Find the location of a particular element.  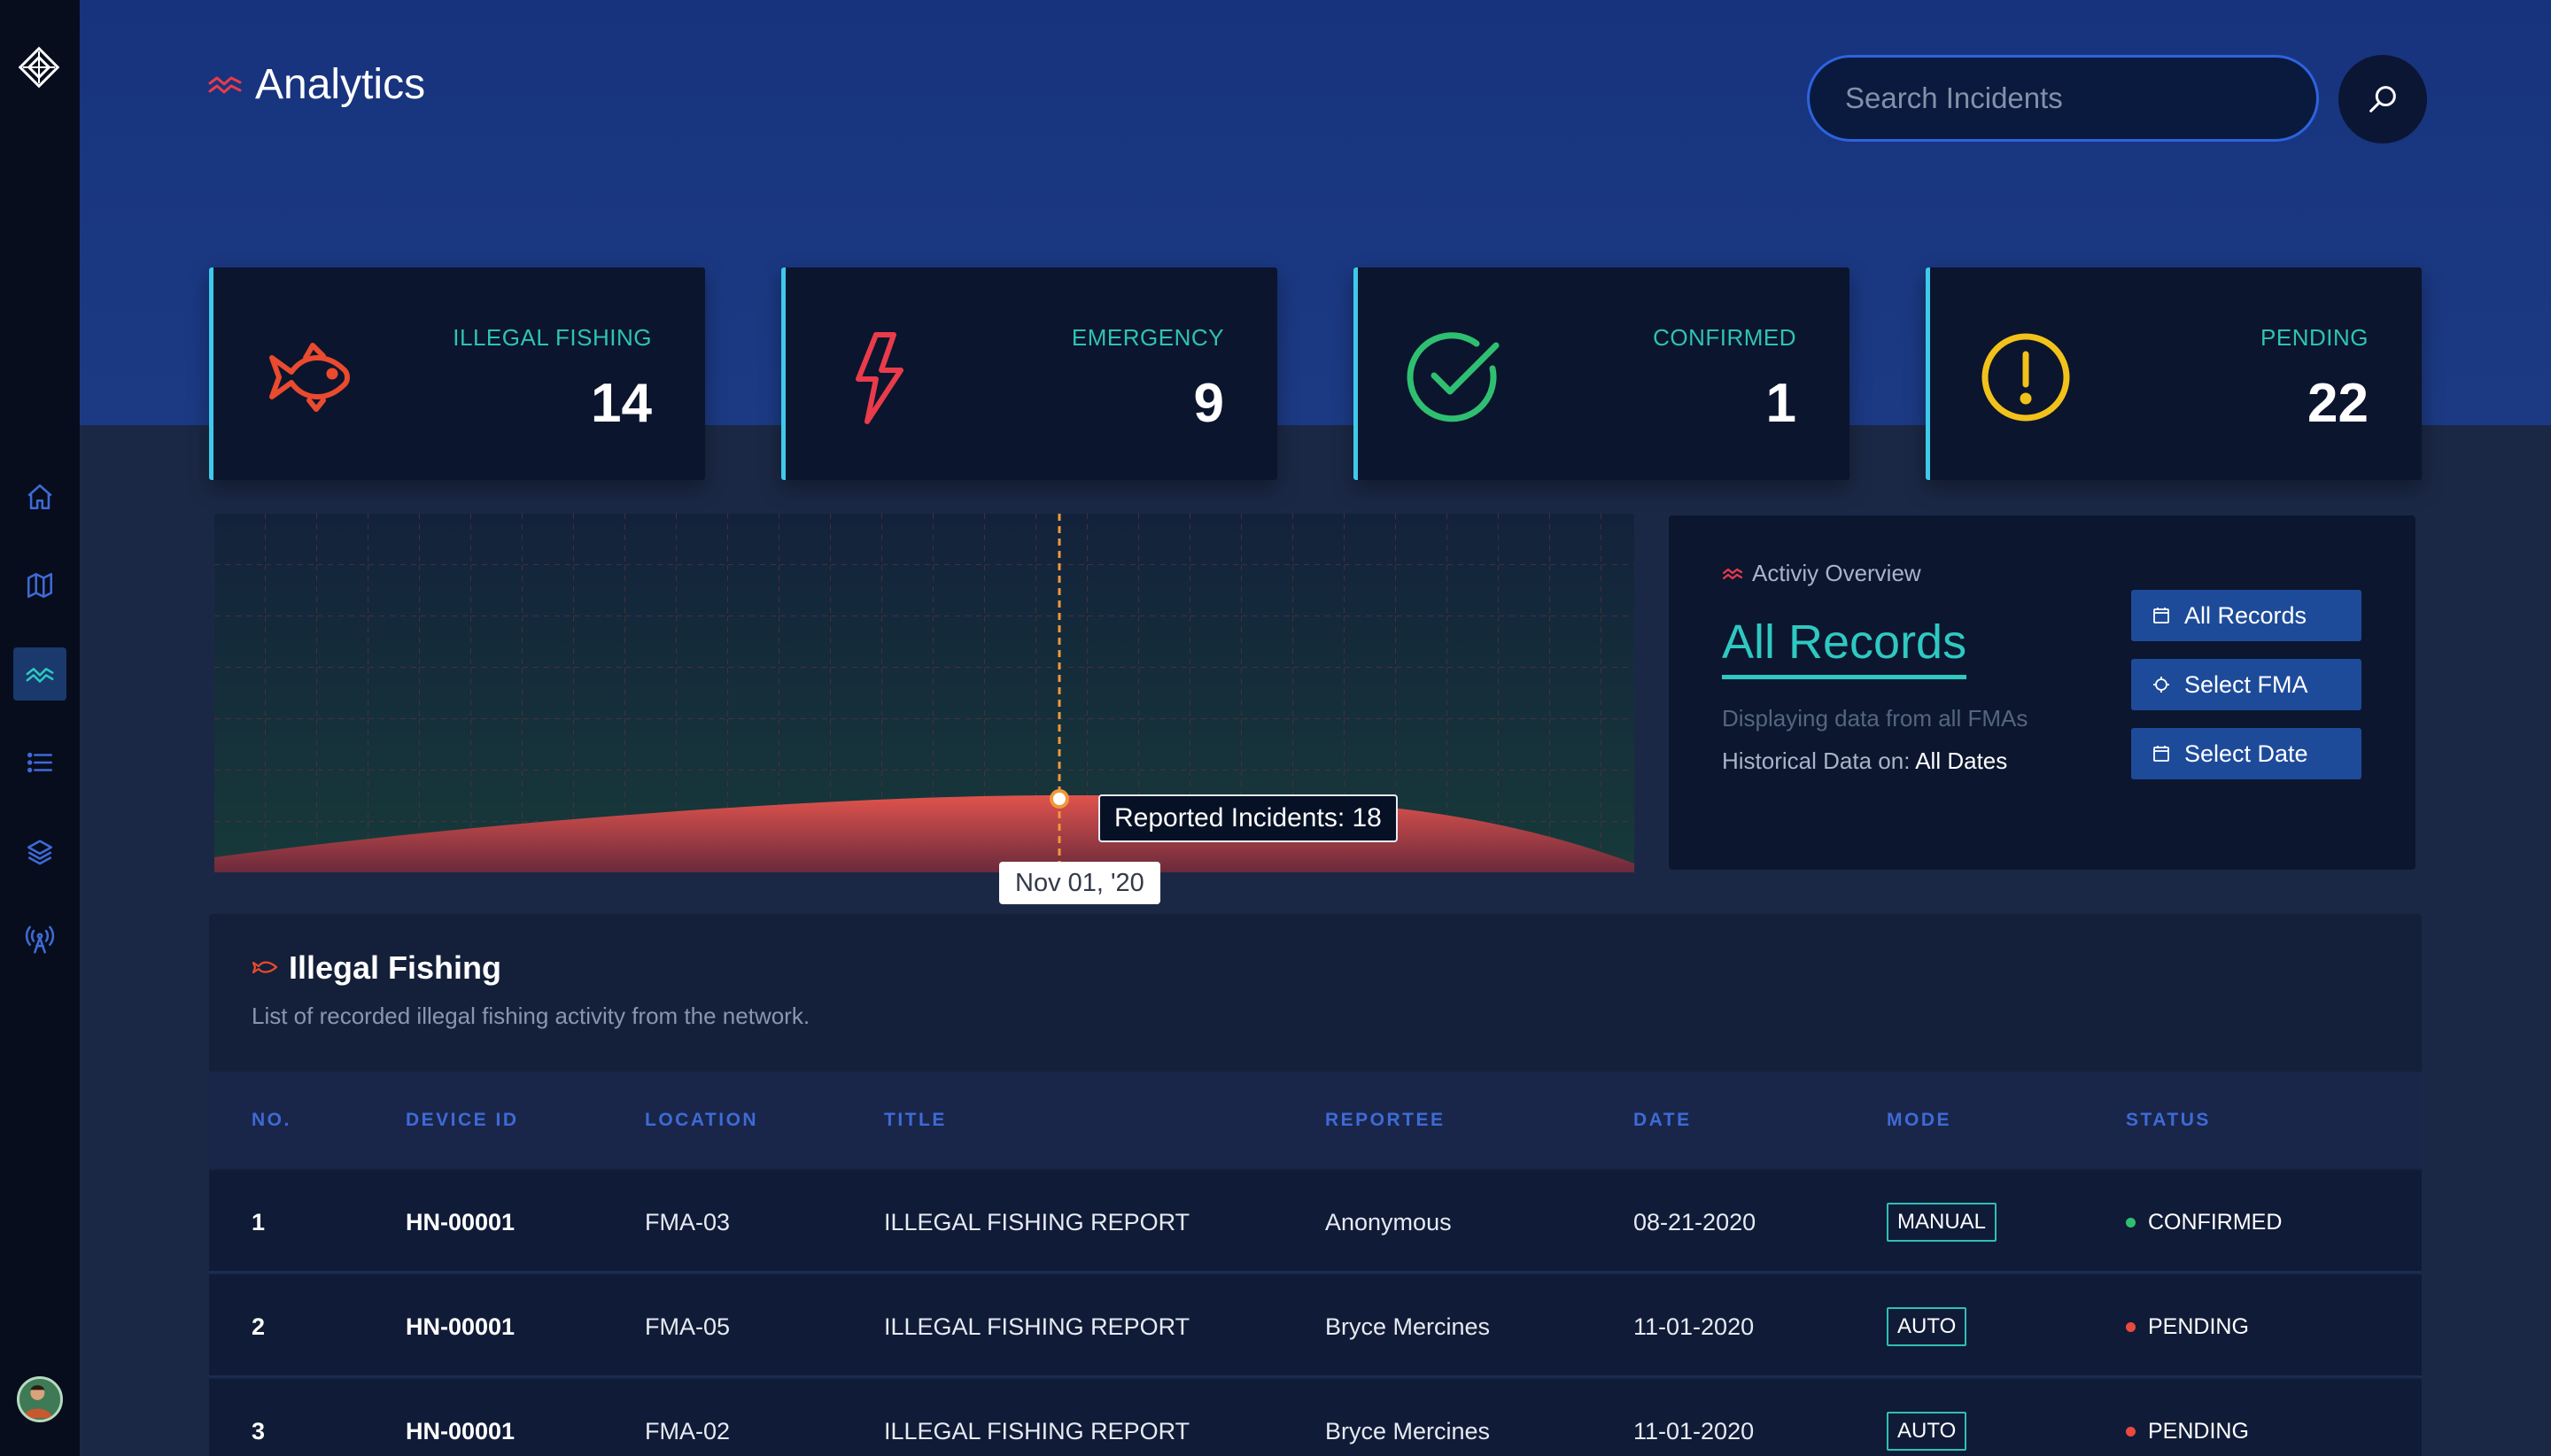

stat-label: PENDING is located at coordinates (2314, 337).